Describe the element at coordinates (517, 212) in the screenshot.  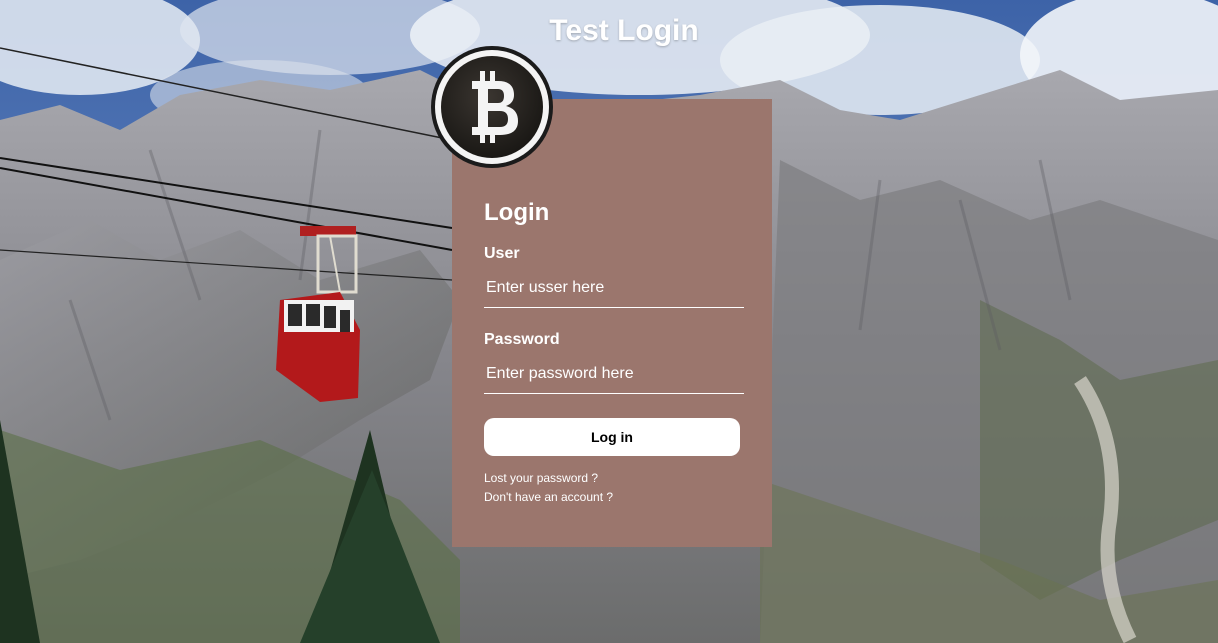
I see `login-heading: Login` at that location.